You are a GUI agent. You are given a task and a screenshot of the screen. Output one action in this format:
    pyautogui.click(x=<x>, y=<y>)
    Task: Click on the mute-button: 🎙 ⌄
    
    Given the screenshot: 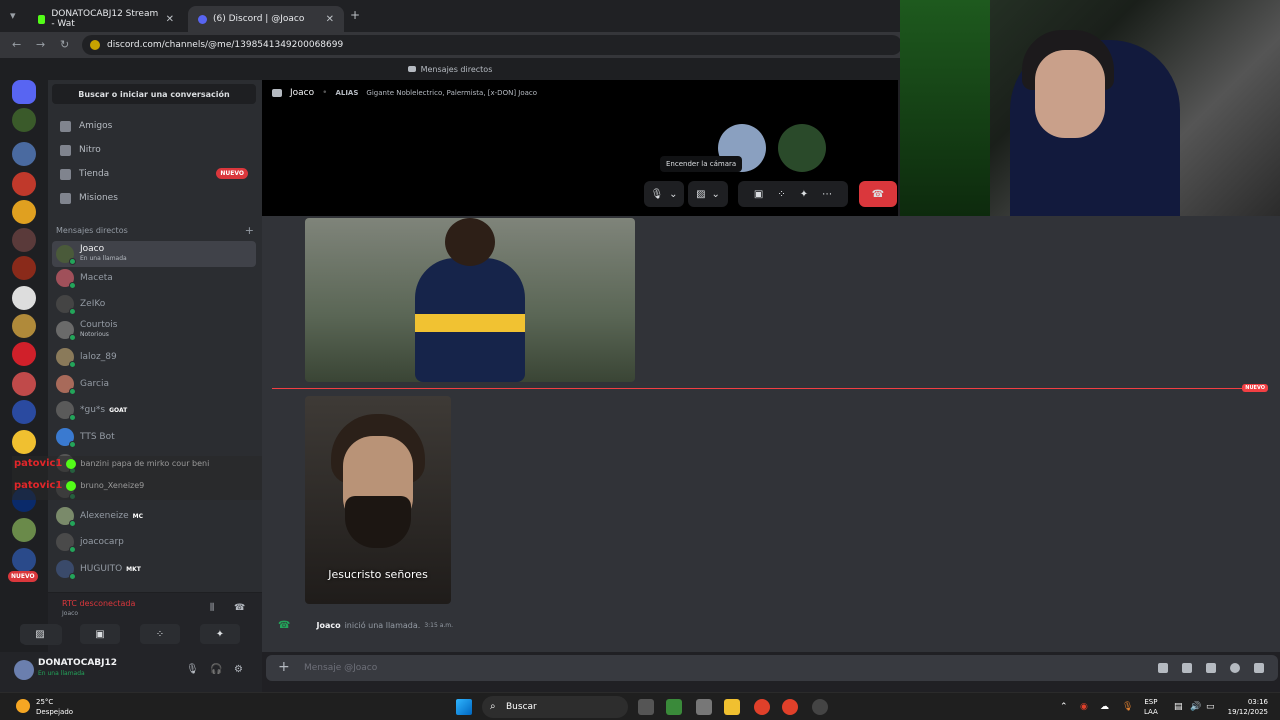 What is the action you would take?
    pyautogui.click(x=664, y=194)
    